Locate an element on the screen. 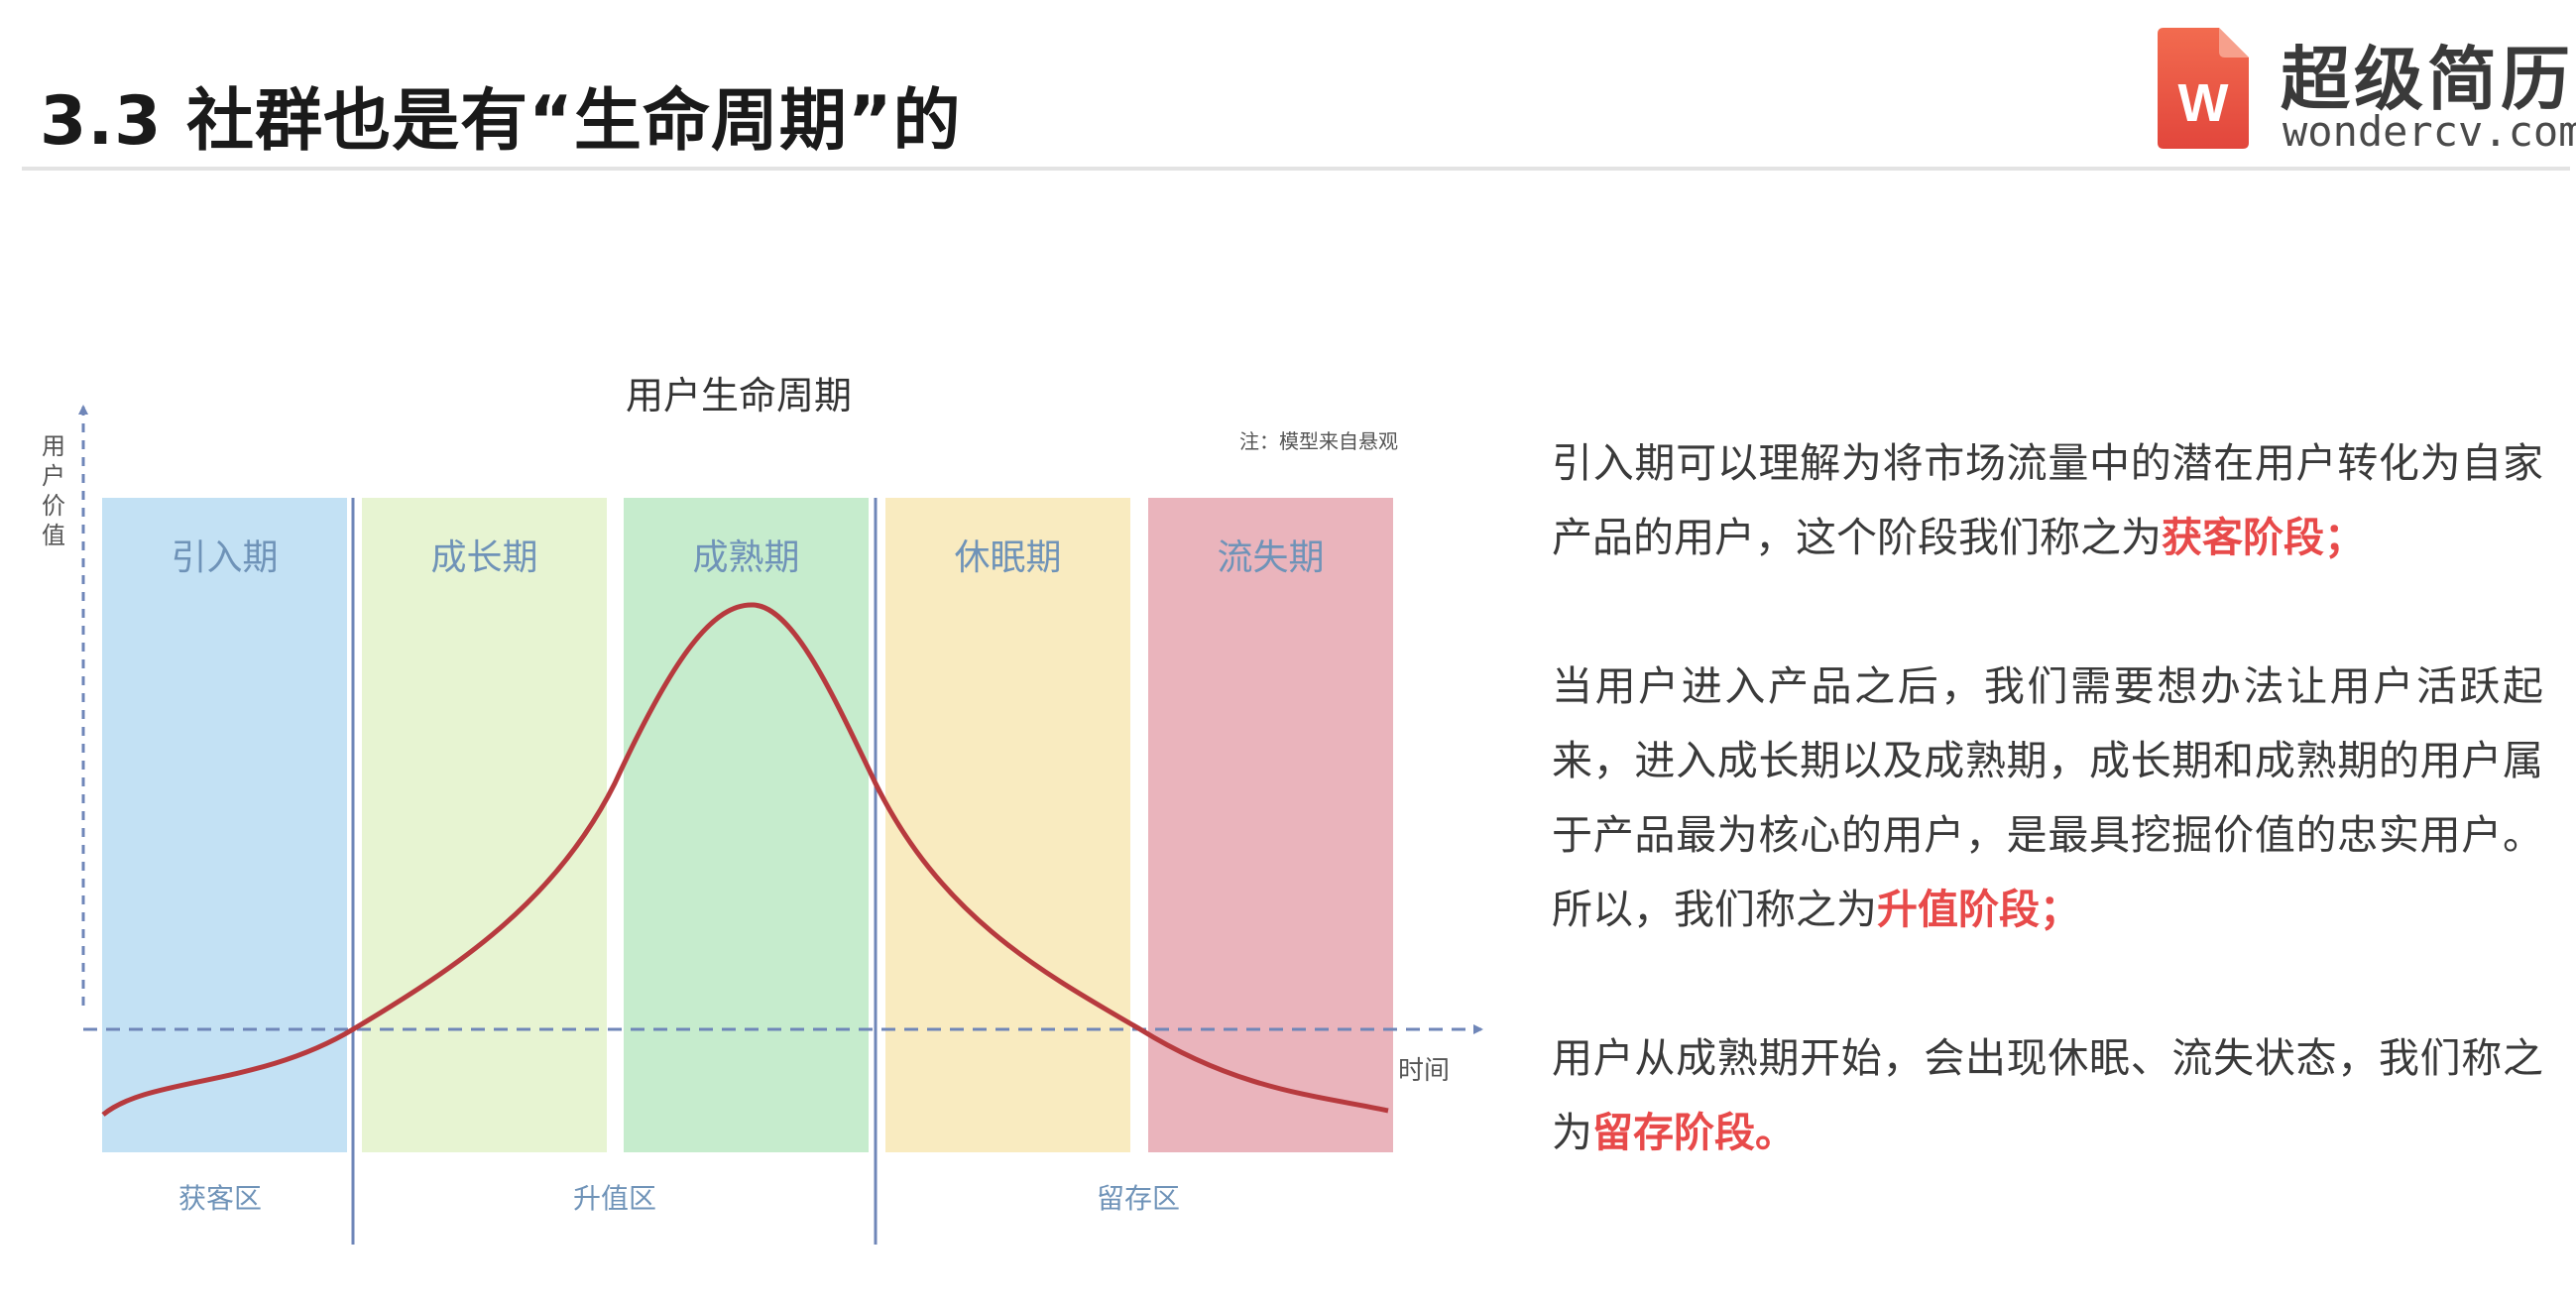 This screenshot has height=1309, width=2576. brand-logo: W 超级简历 wondercv.com is located at coordinates (2367, 90).